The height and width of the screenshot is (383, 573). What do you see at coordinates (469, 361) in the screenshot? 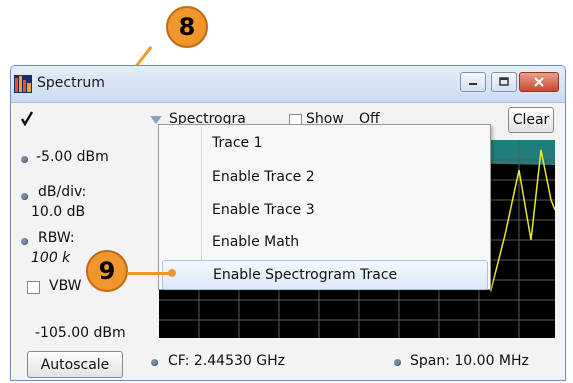
I see `span-label: Span: 10.00 MHz` at bounding box center [469, 361].